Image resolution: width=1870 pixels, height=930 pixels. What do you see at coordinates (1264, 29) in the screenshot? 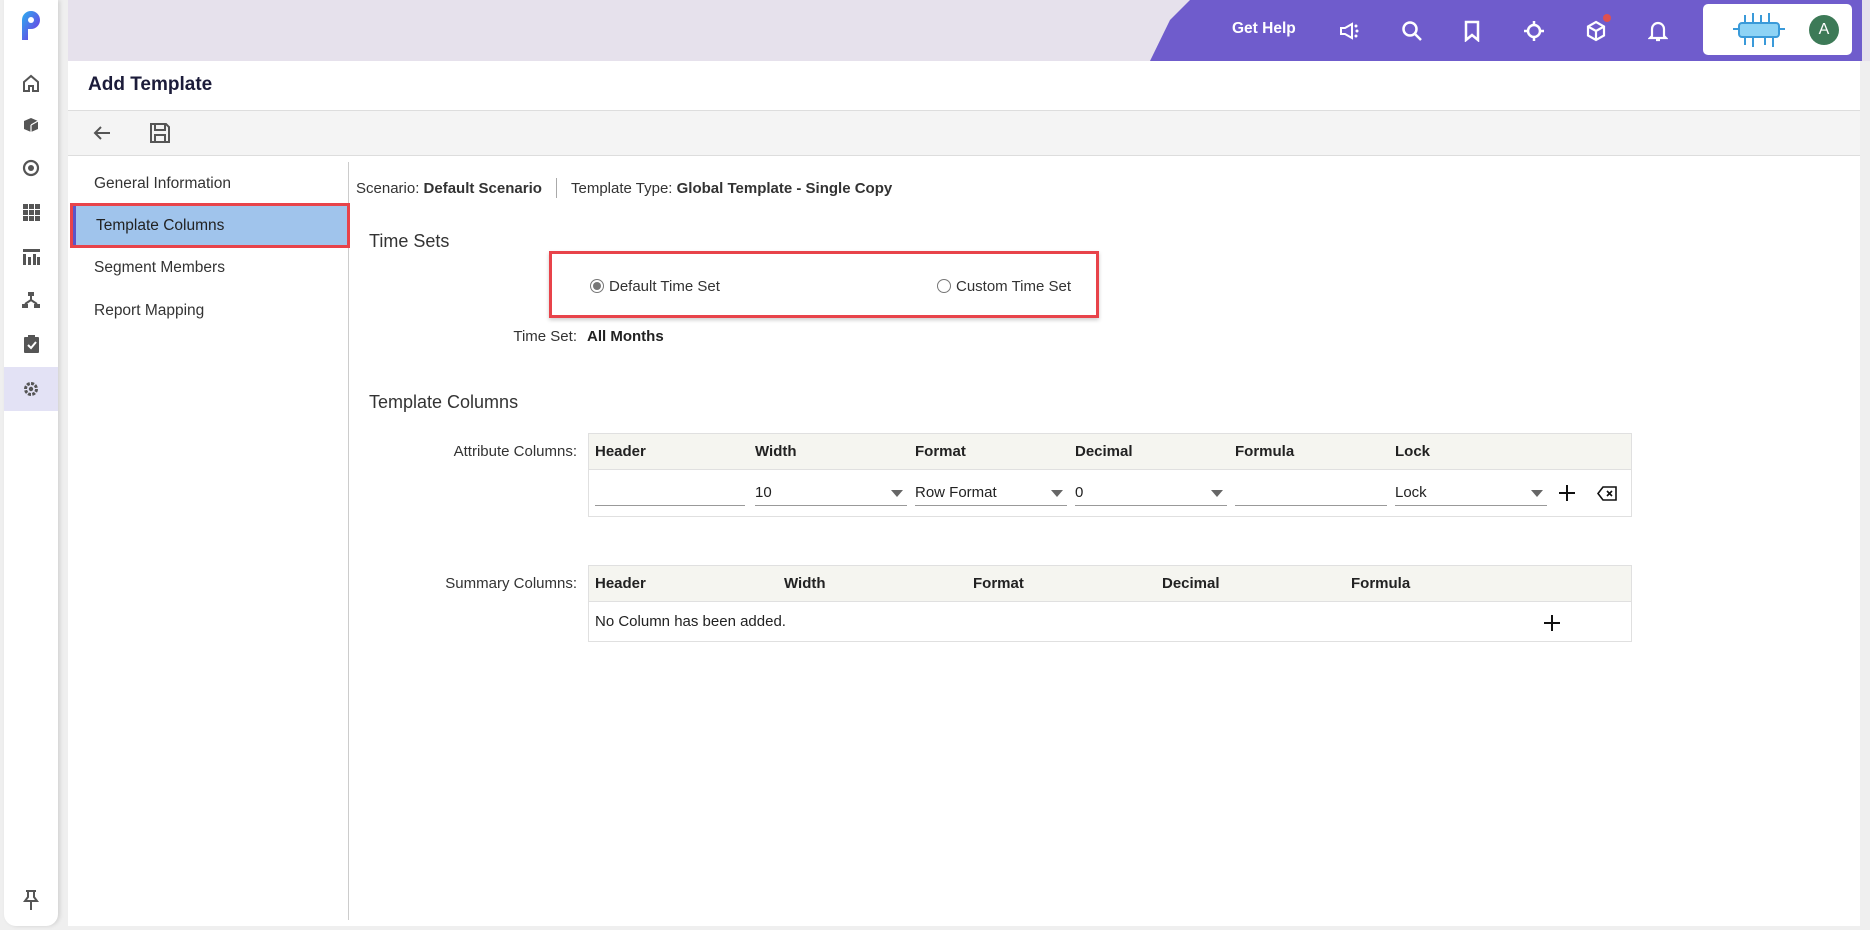
I see `get-help-link: Get Help` at bounding box center [1264, 29].